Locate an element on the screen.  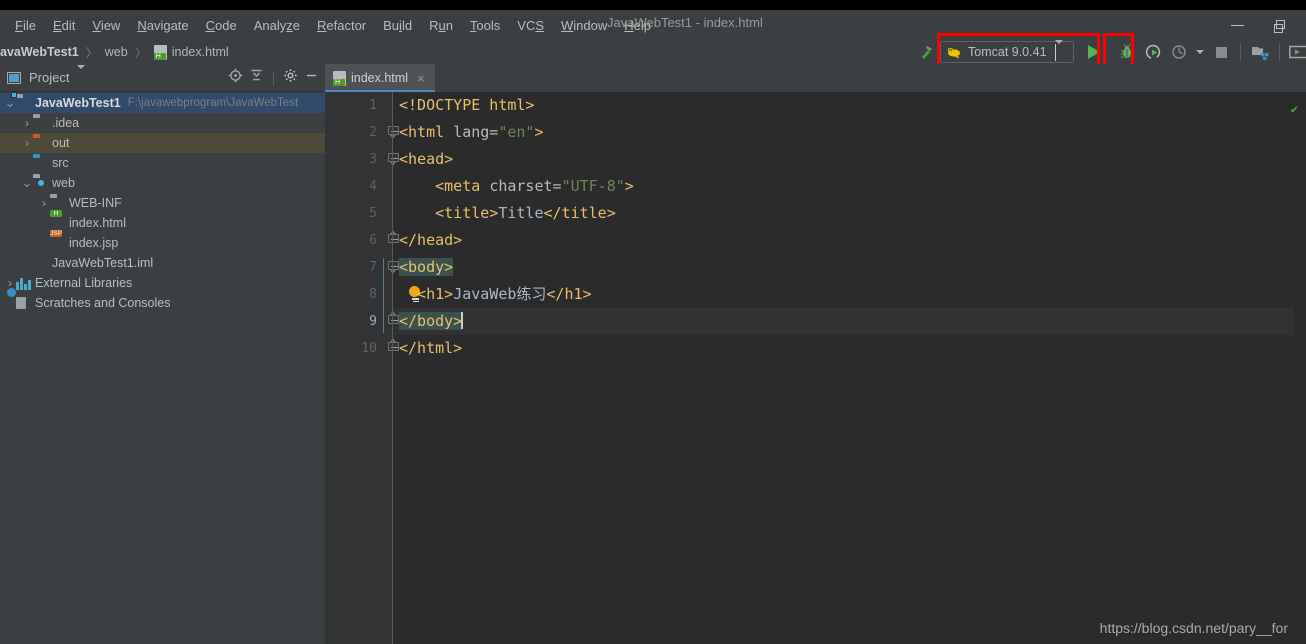
code-line-2: 2 <html lang="en"> is located at coordinates (815, 132).